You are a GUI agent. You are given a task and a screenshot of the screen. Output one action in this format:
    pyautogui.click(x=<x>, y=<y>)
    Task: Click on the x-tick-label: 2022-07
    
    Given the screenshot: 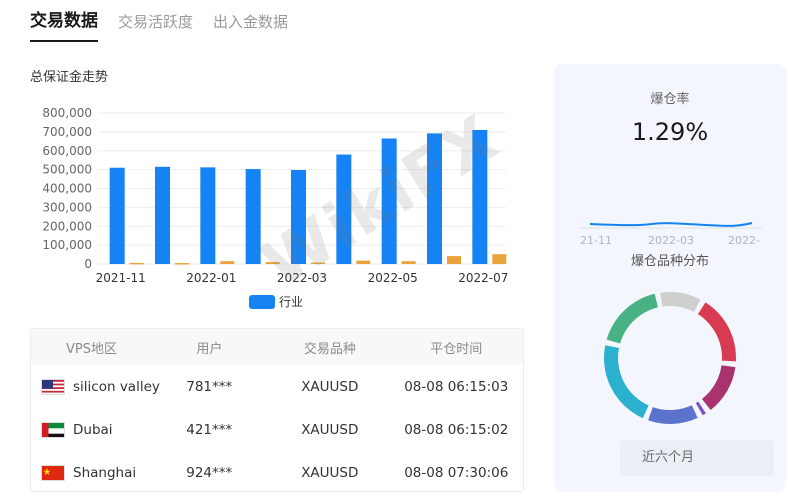 What is the action you would take?
    pyautogui.click(x=483, y=278)
    